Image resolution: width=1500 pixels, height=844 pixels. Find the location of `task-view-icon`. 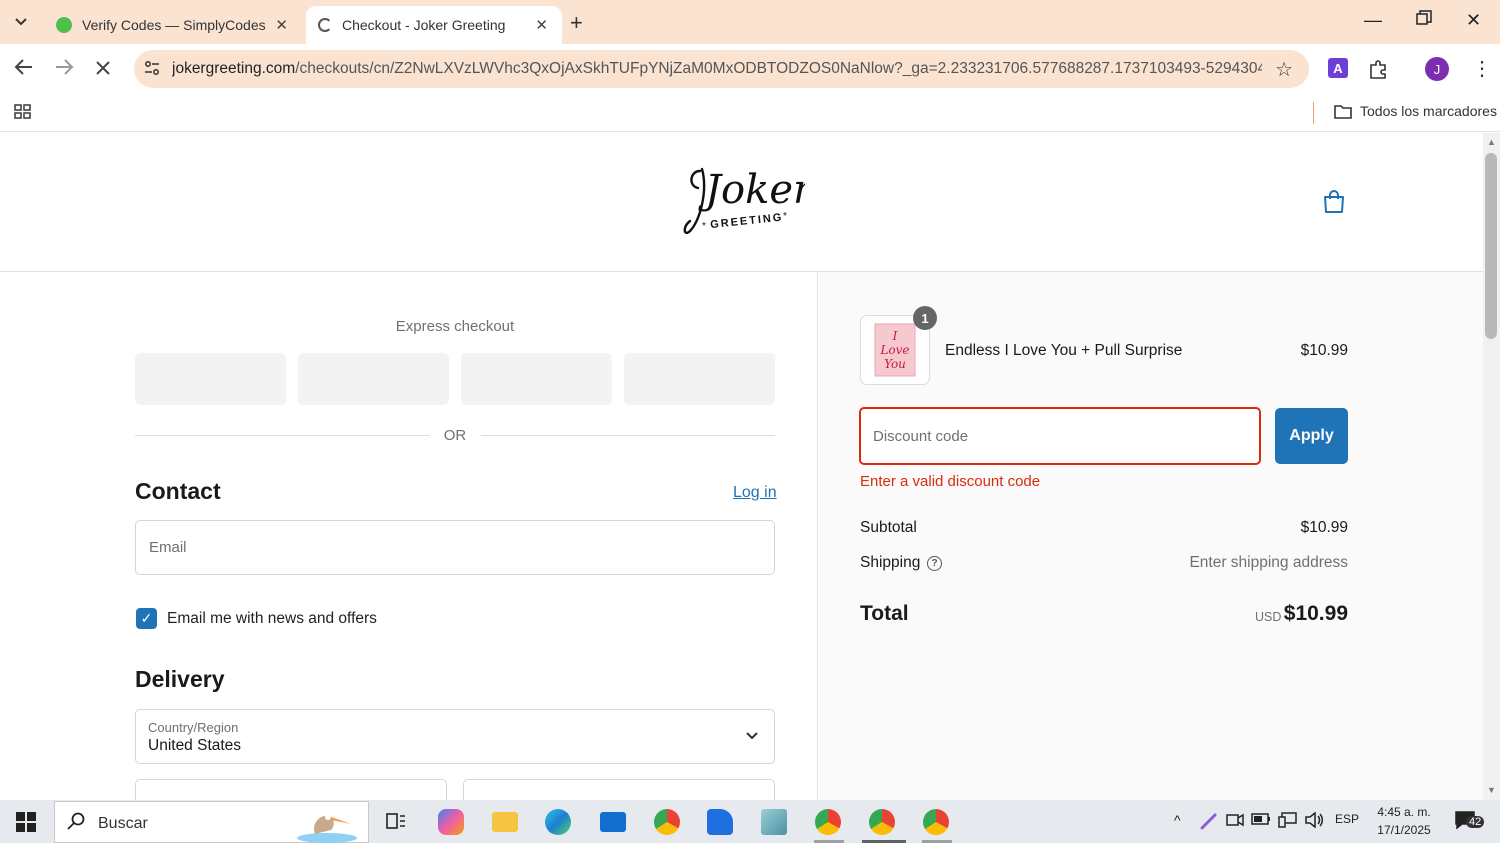

task-view-icon is located at coordinates (396, 822).